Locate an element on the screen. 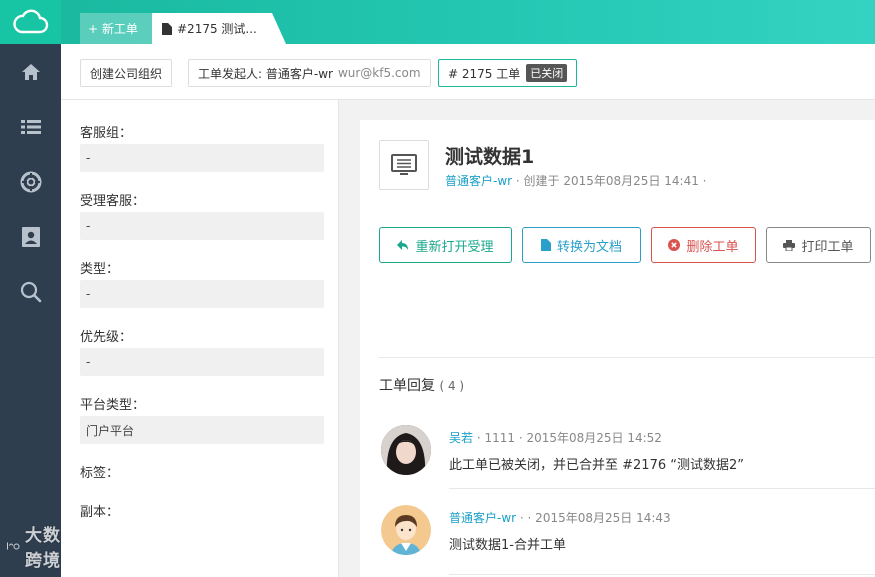 The image size is (875, 577). file-icon is located at coordinates (167, 28).